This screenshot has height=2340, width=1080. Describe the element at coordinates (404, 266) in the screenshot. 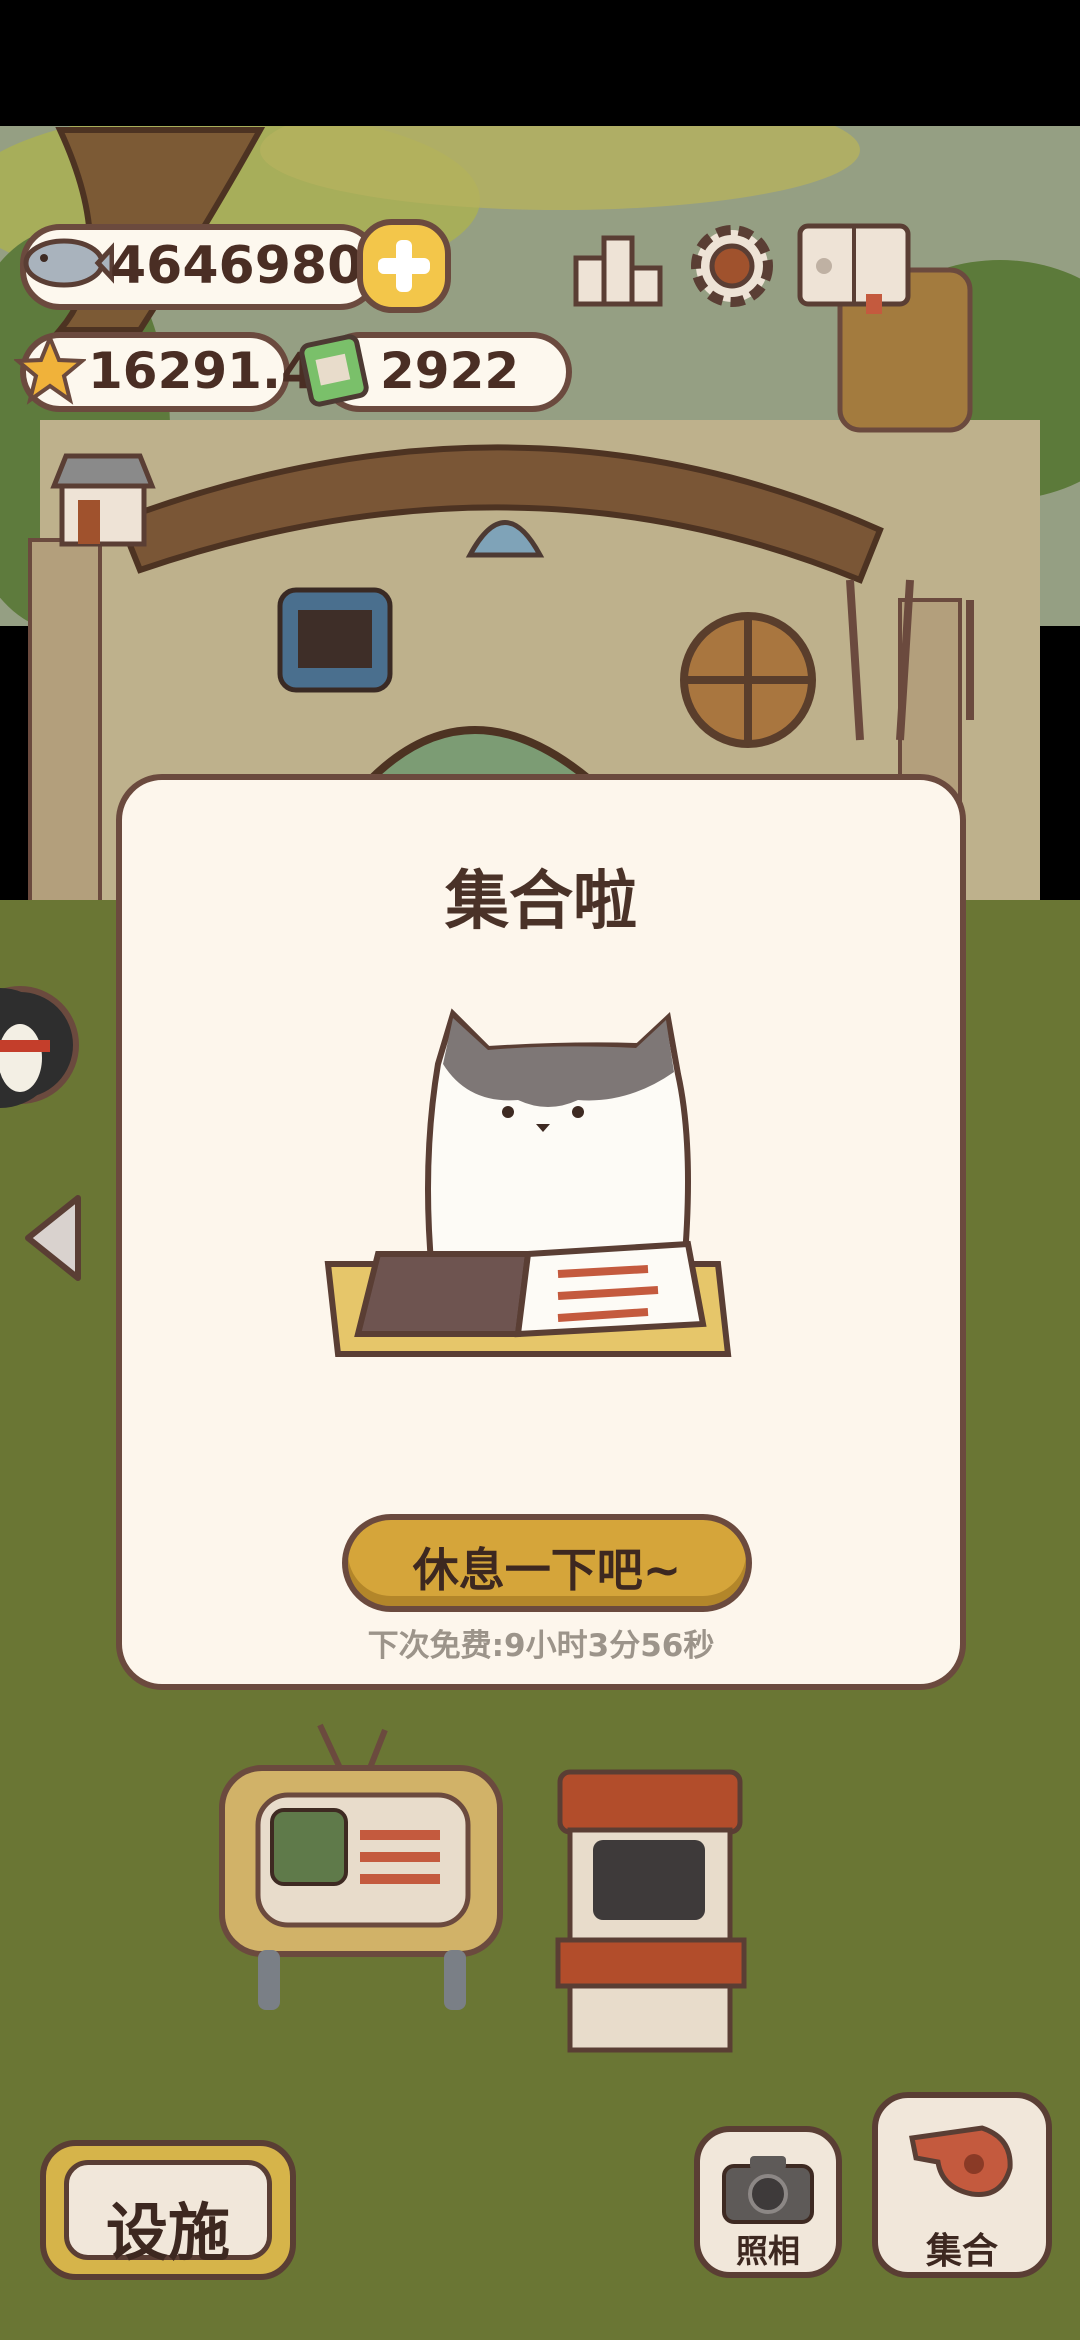

I see `plus-icon` at that location.